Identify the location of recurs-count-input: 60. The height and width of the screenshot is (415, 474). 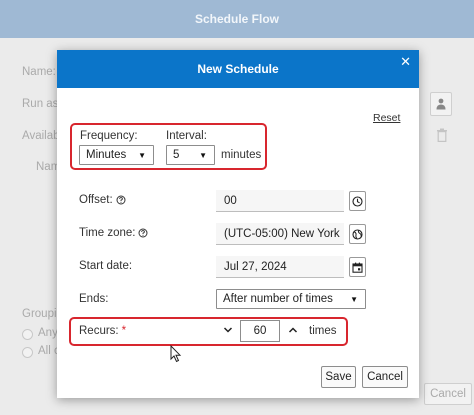
(260, 331).